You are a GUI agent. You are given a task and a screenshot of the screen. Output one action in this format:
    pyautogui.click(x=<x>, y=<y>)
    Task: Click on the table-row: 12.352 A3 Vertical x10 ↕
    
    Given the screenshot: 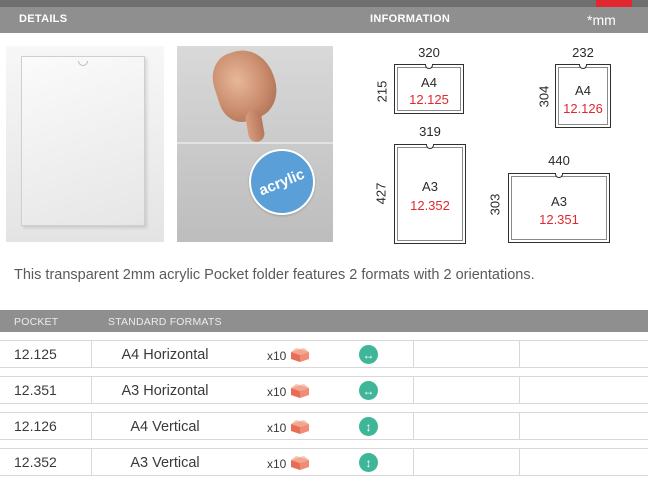 What is the action you would take?
    pyautogui.click(x=324, y=462)
    